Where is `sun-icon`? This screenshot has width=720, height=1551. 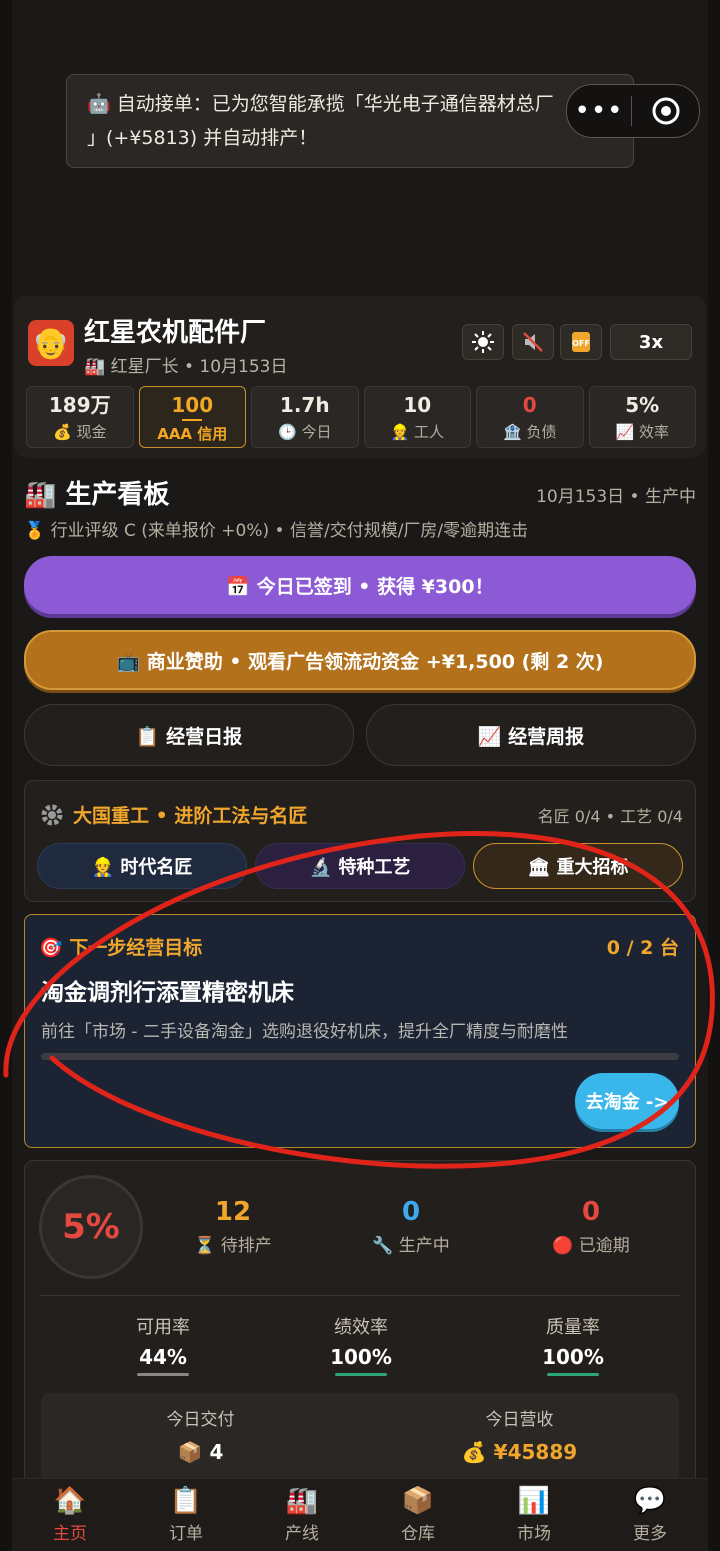
sun-icon is located at coordinates (483, 342).